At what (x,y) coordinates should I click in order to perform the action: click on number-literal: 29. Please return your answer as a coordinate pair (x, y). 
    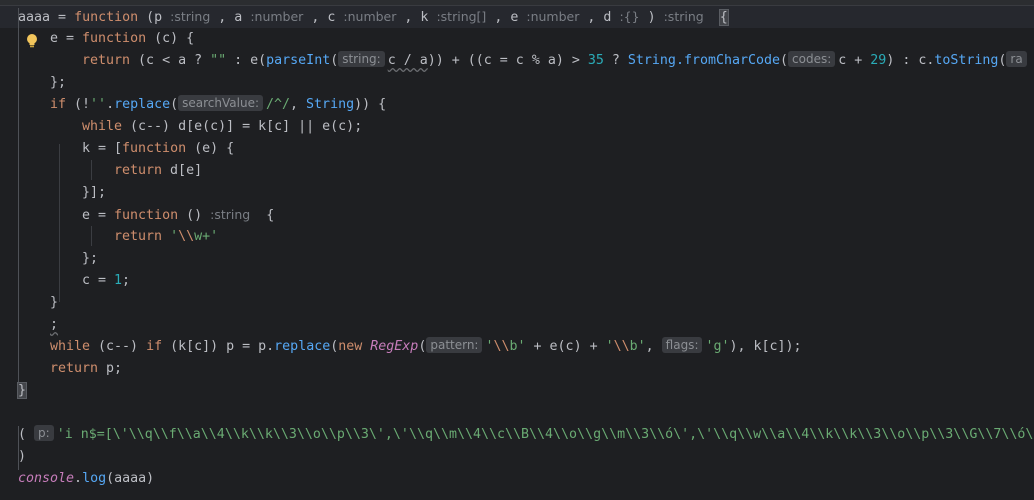
    Looking at the image, I should click on (878, 60).